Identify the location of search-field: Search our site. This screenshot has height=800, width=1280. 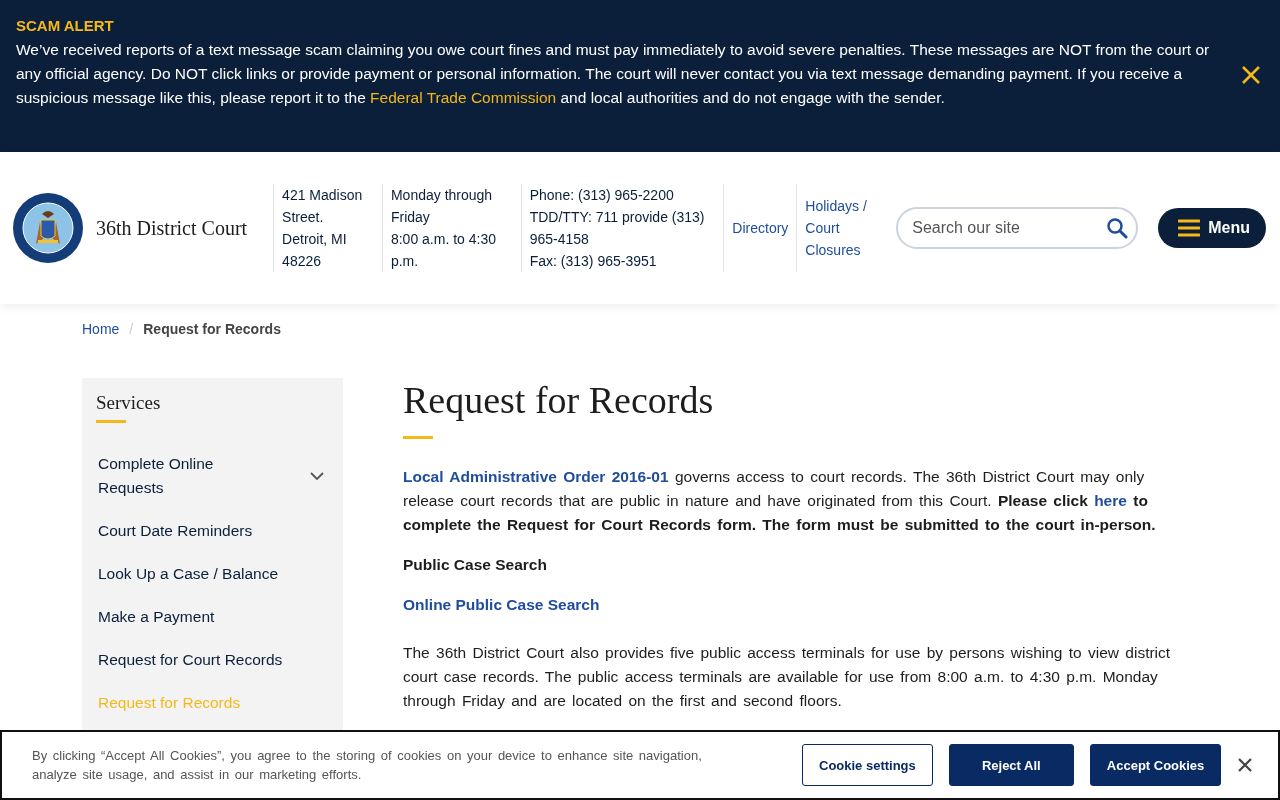
(1017, 228).